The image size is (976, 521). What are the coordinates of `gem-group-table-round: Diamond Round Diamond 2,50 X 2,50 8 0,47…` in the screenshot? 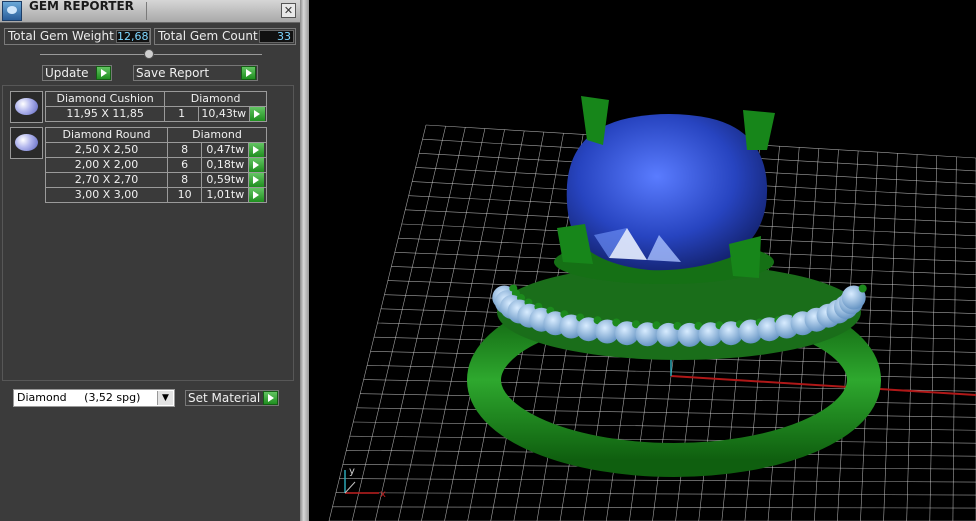 It's located at (156, 165).